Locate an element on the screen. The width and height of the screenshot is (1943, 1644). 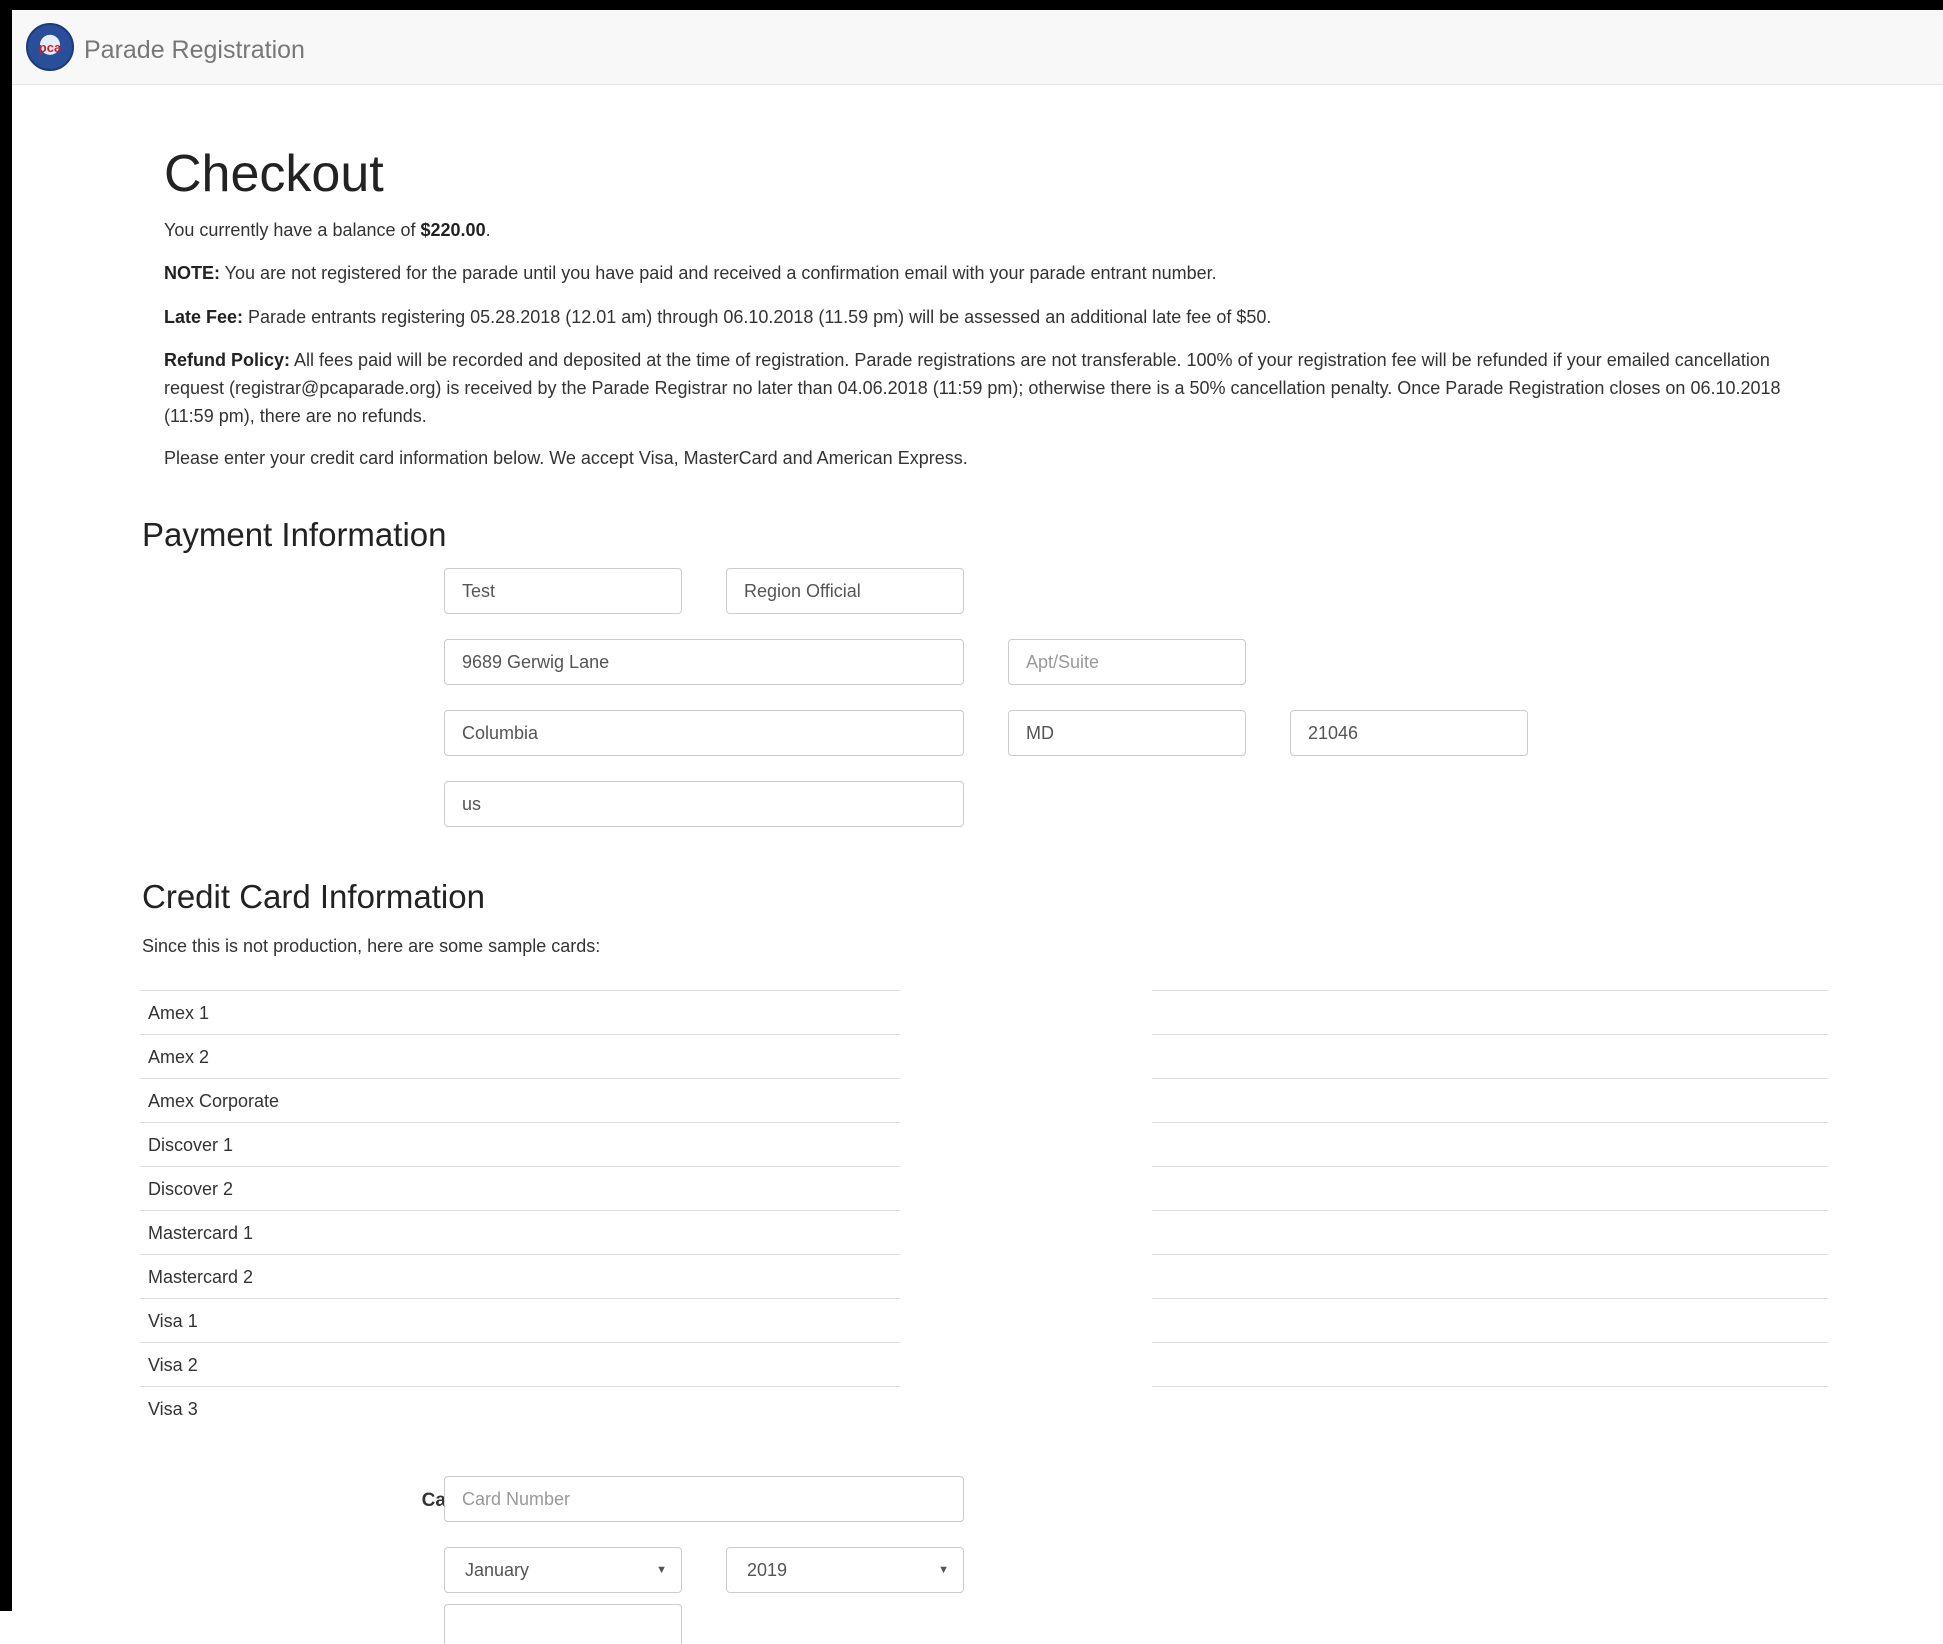
late-fee-label: Late Fee: is located at coordinates (204, 317).